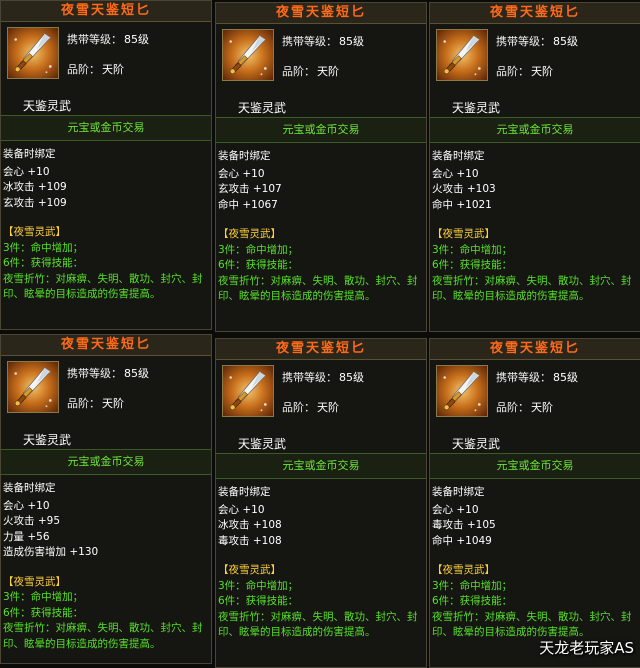 This screenshot has width=640, height=668. What do you see at coordinates (250, 540) in the screenshot?
I see `attribute-line: 毒攻击 +108` at bounding box center [250, 540].